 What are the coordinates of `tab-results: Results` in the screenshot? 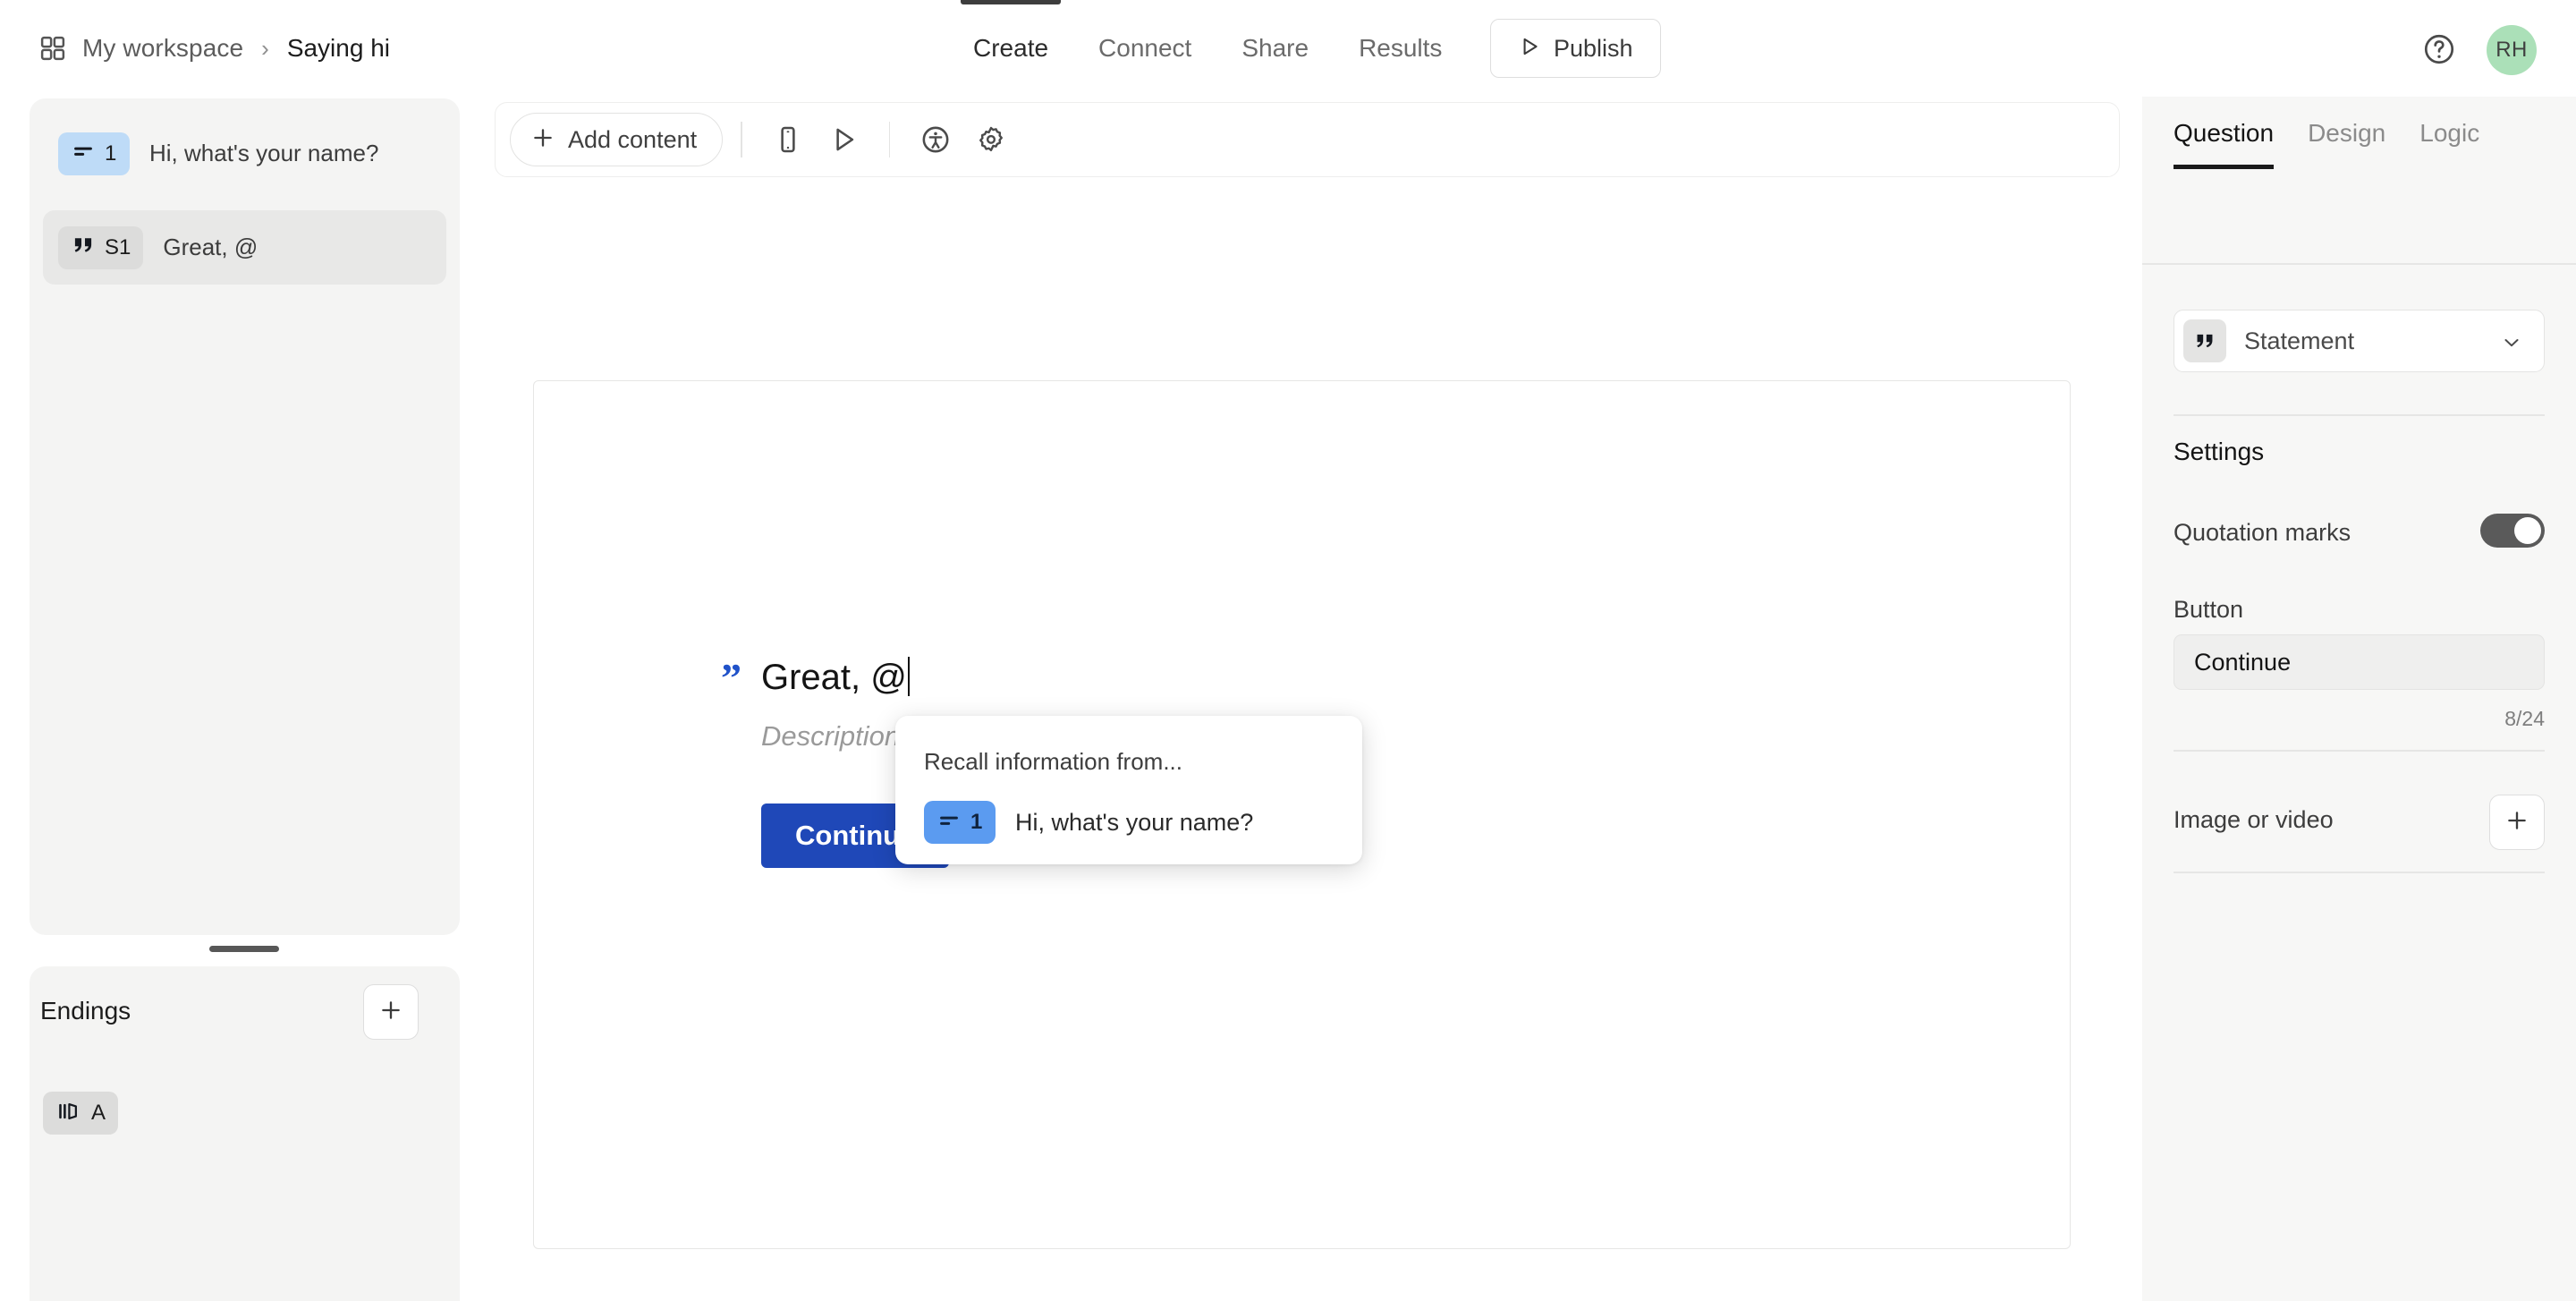 It's located at (1400, 48).